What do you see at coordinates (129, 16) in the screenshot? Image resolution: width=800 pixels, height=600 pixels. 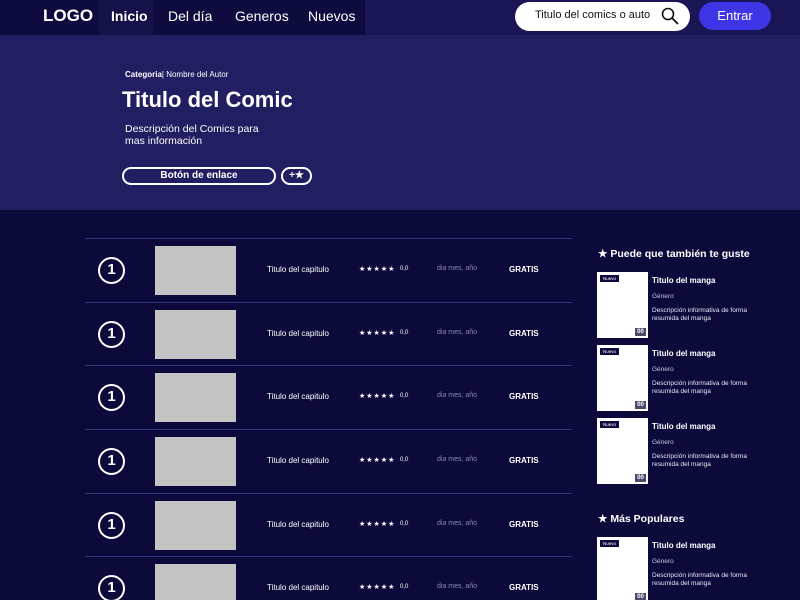 I see `nav-link-inicio: Inicio` at bounding box center [129, 16].